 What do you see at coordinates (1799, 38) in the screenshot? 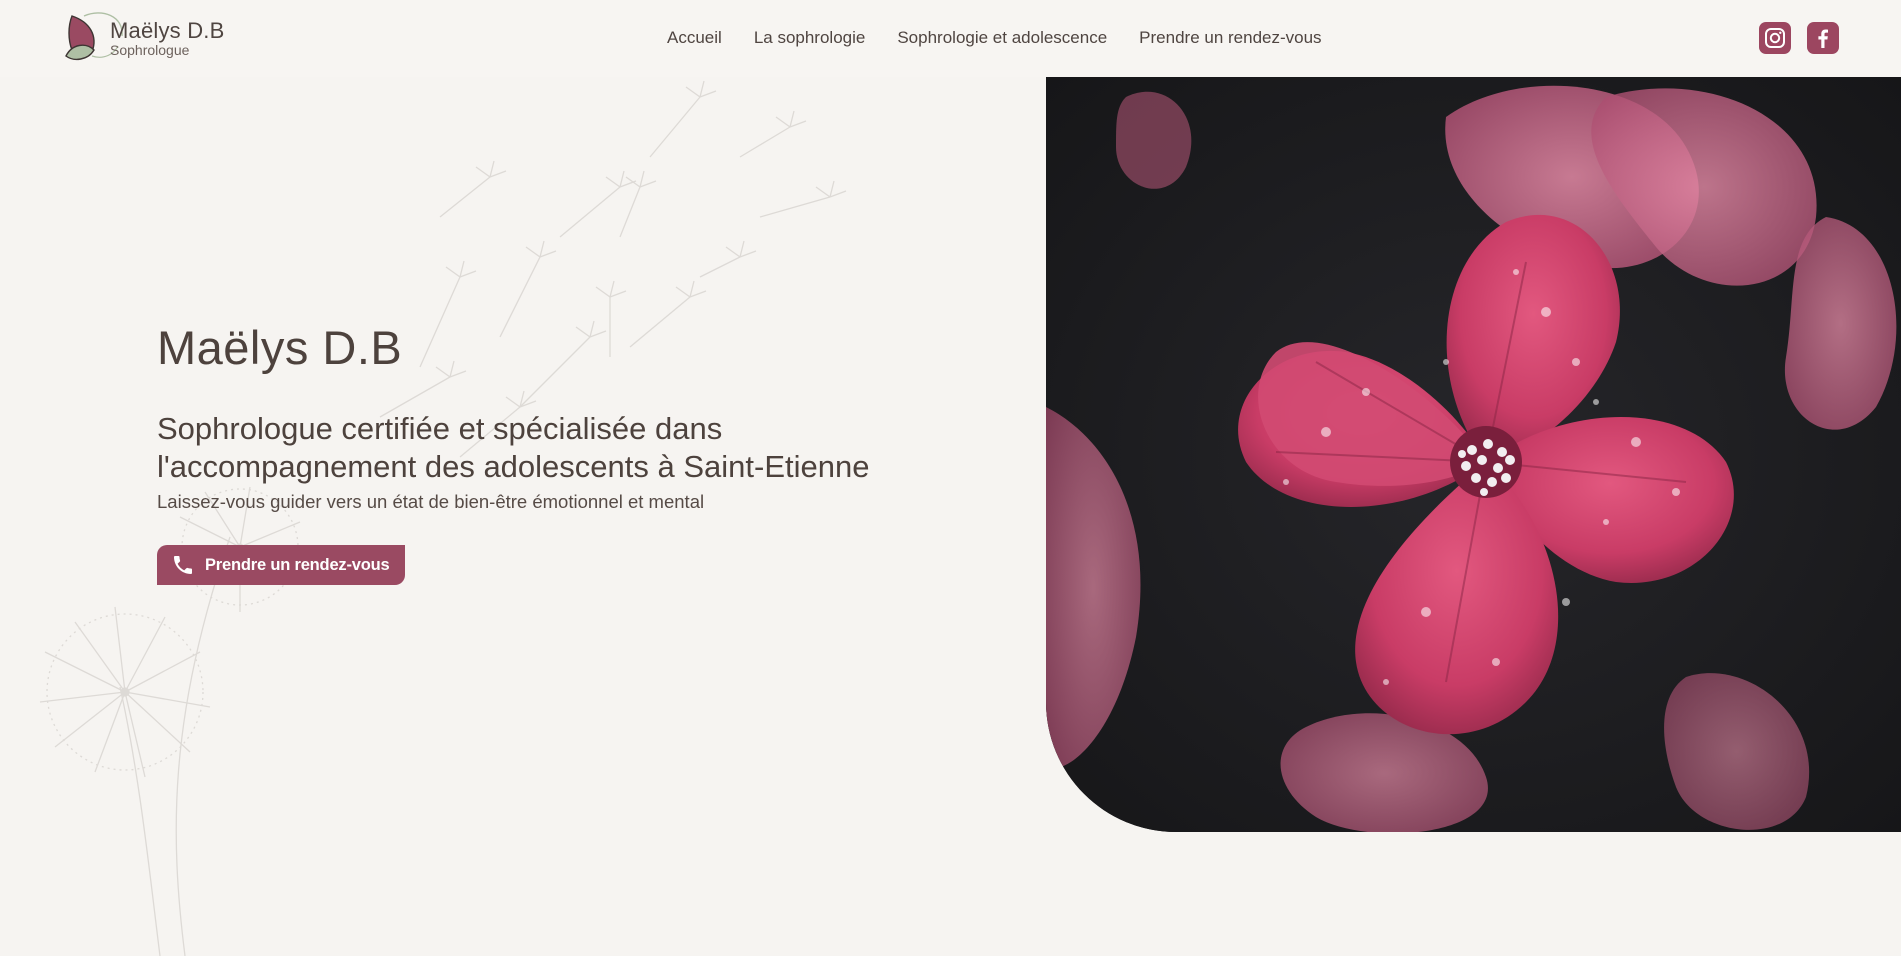
I see `social-links` at bounding box center [1799, 38].